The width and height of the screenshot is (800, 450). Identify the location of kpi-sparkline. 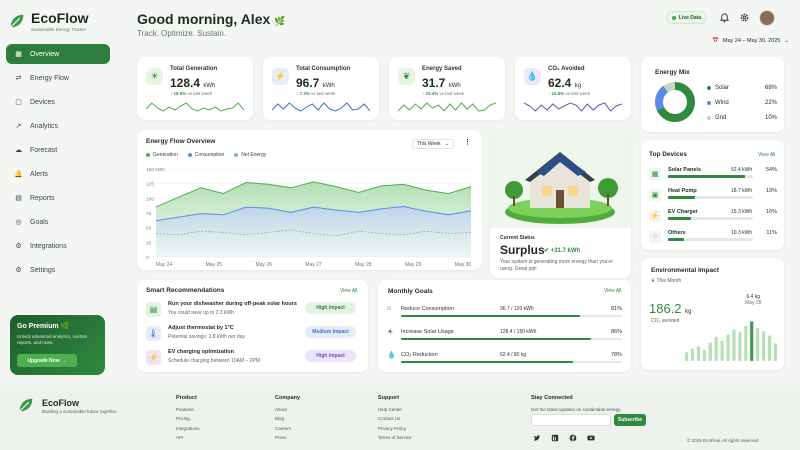
(447, 107).